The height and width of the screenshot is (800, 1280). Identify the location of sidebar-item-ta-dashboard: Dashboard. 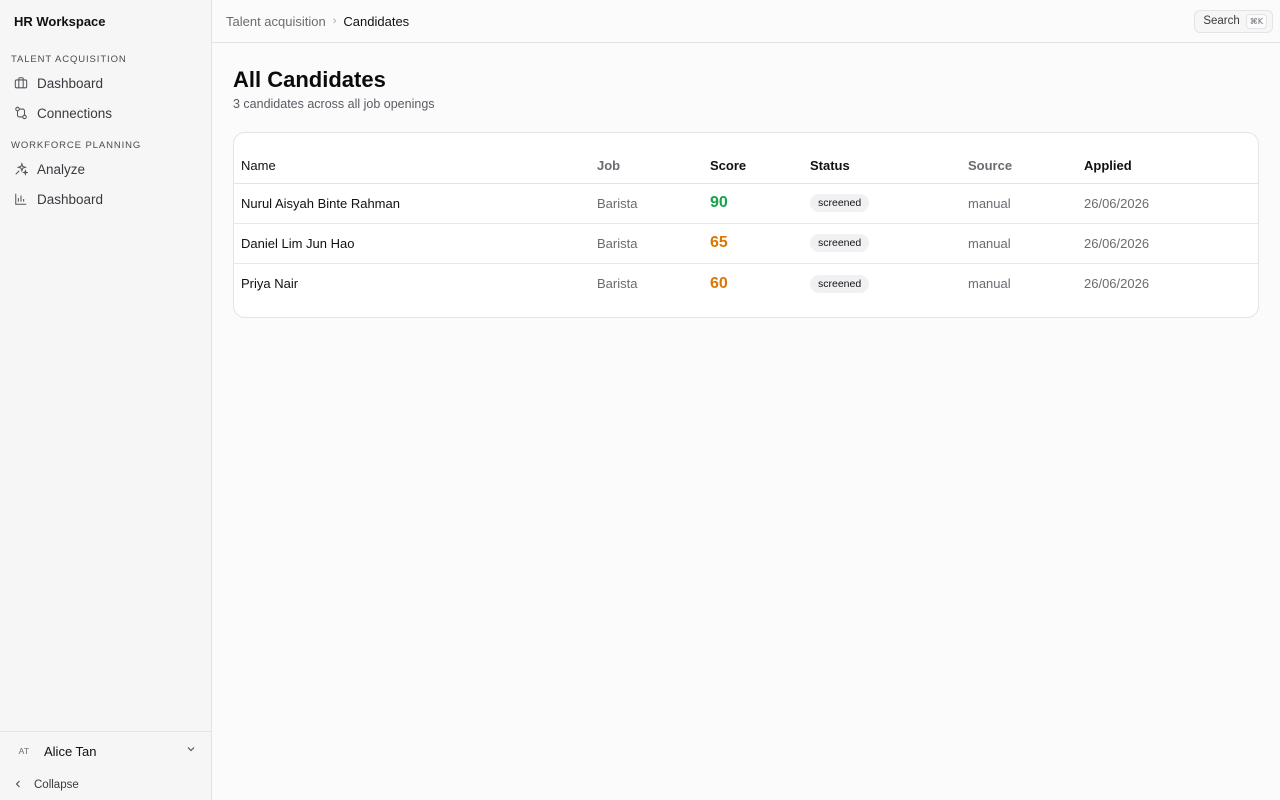
(105, 84).